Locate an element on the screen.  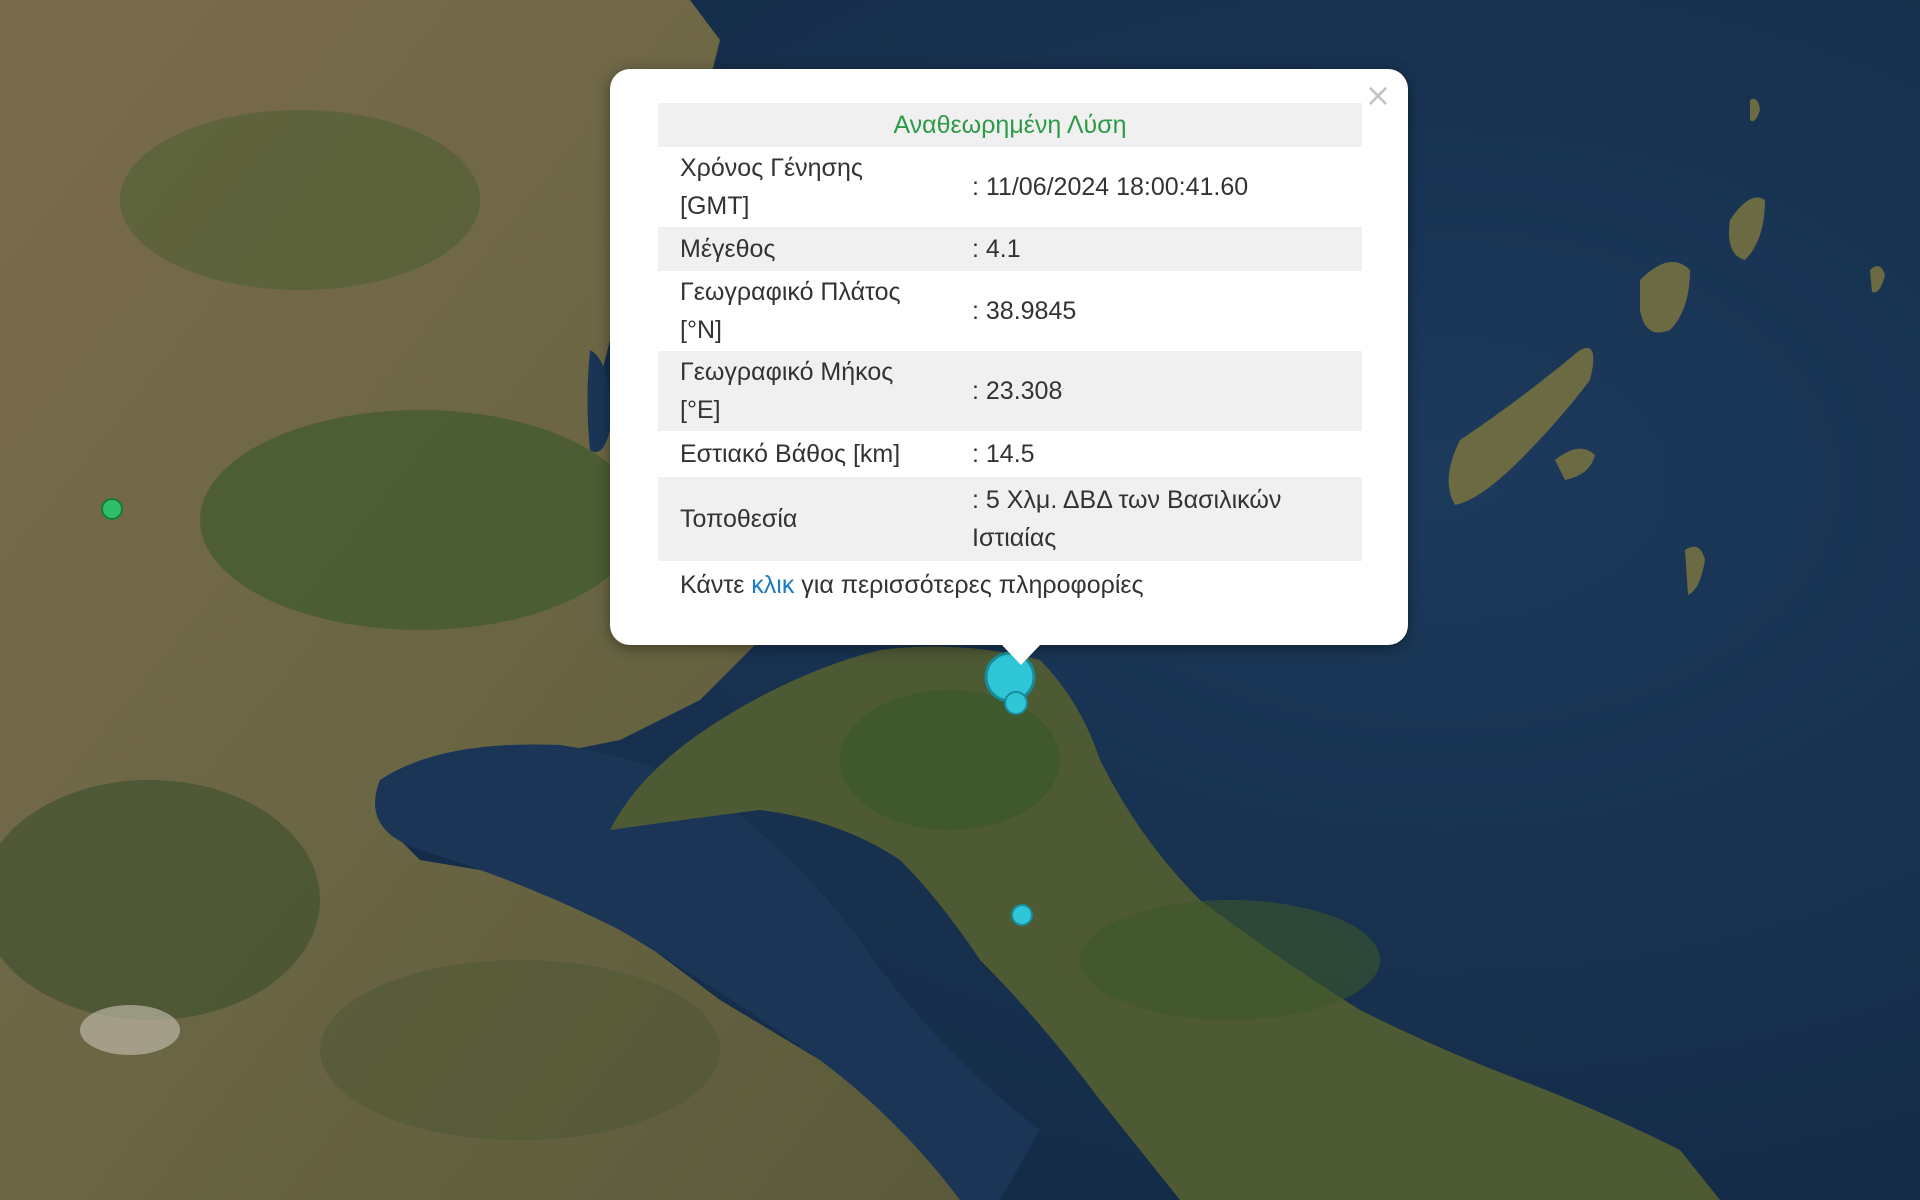
latitude-value: : 38.9845 is located at coordinates (1024, 311).